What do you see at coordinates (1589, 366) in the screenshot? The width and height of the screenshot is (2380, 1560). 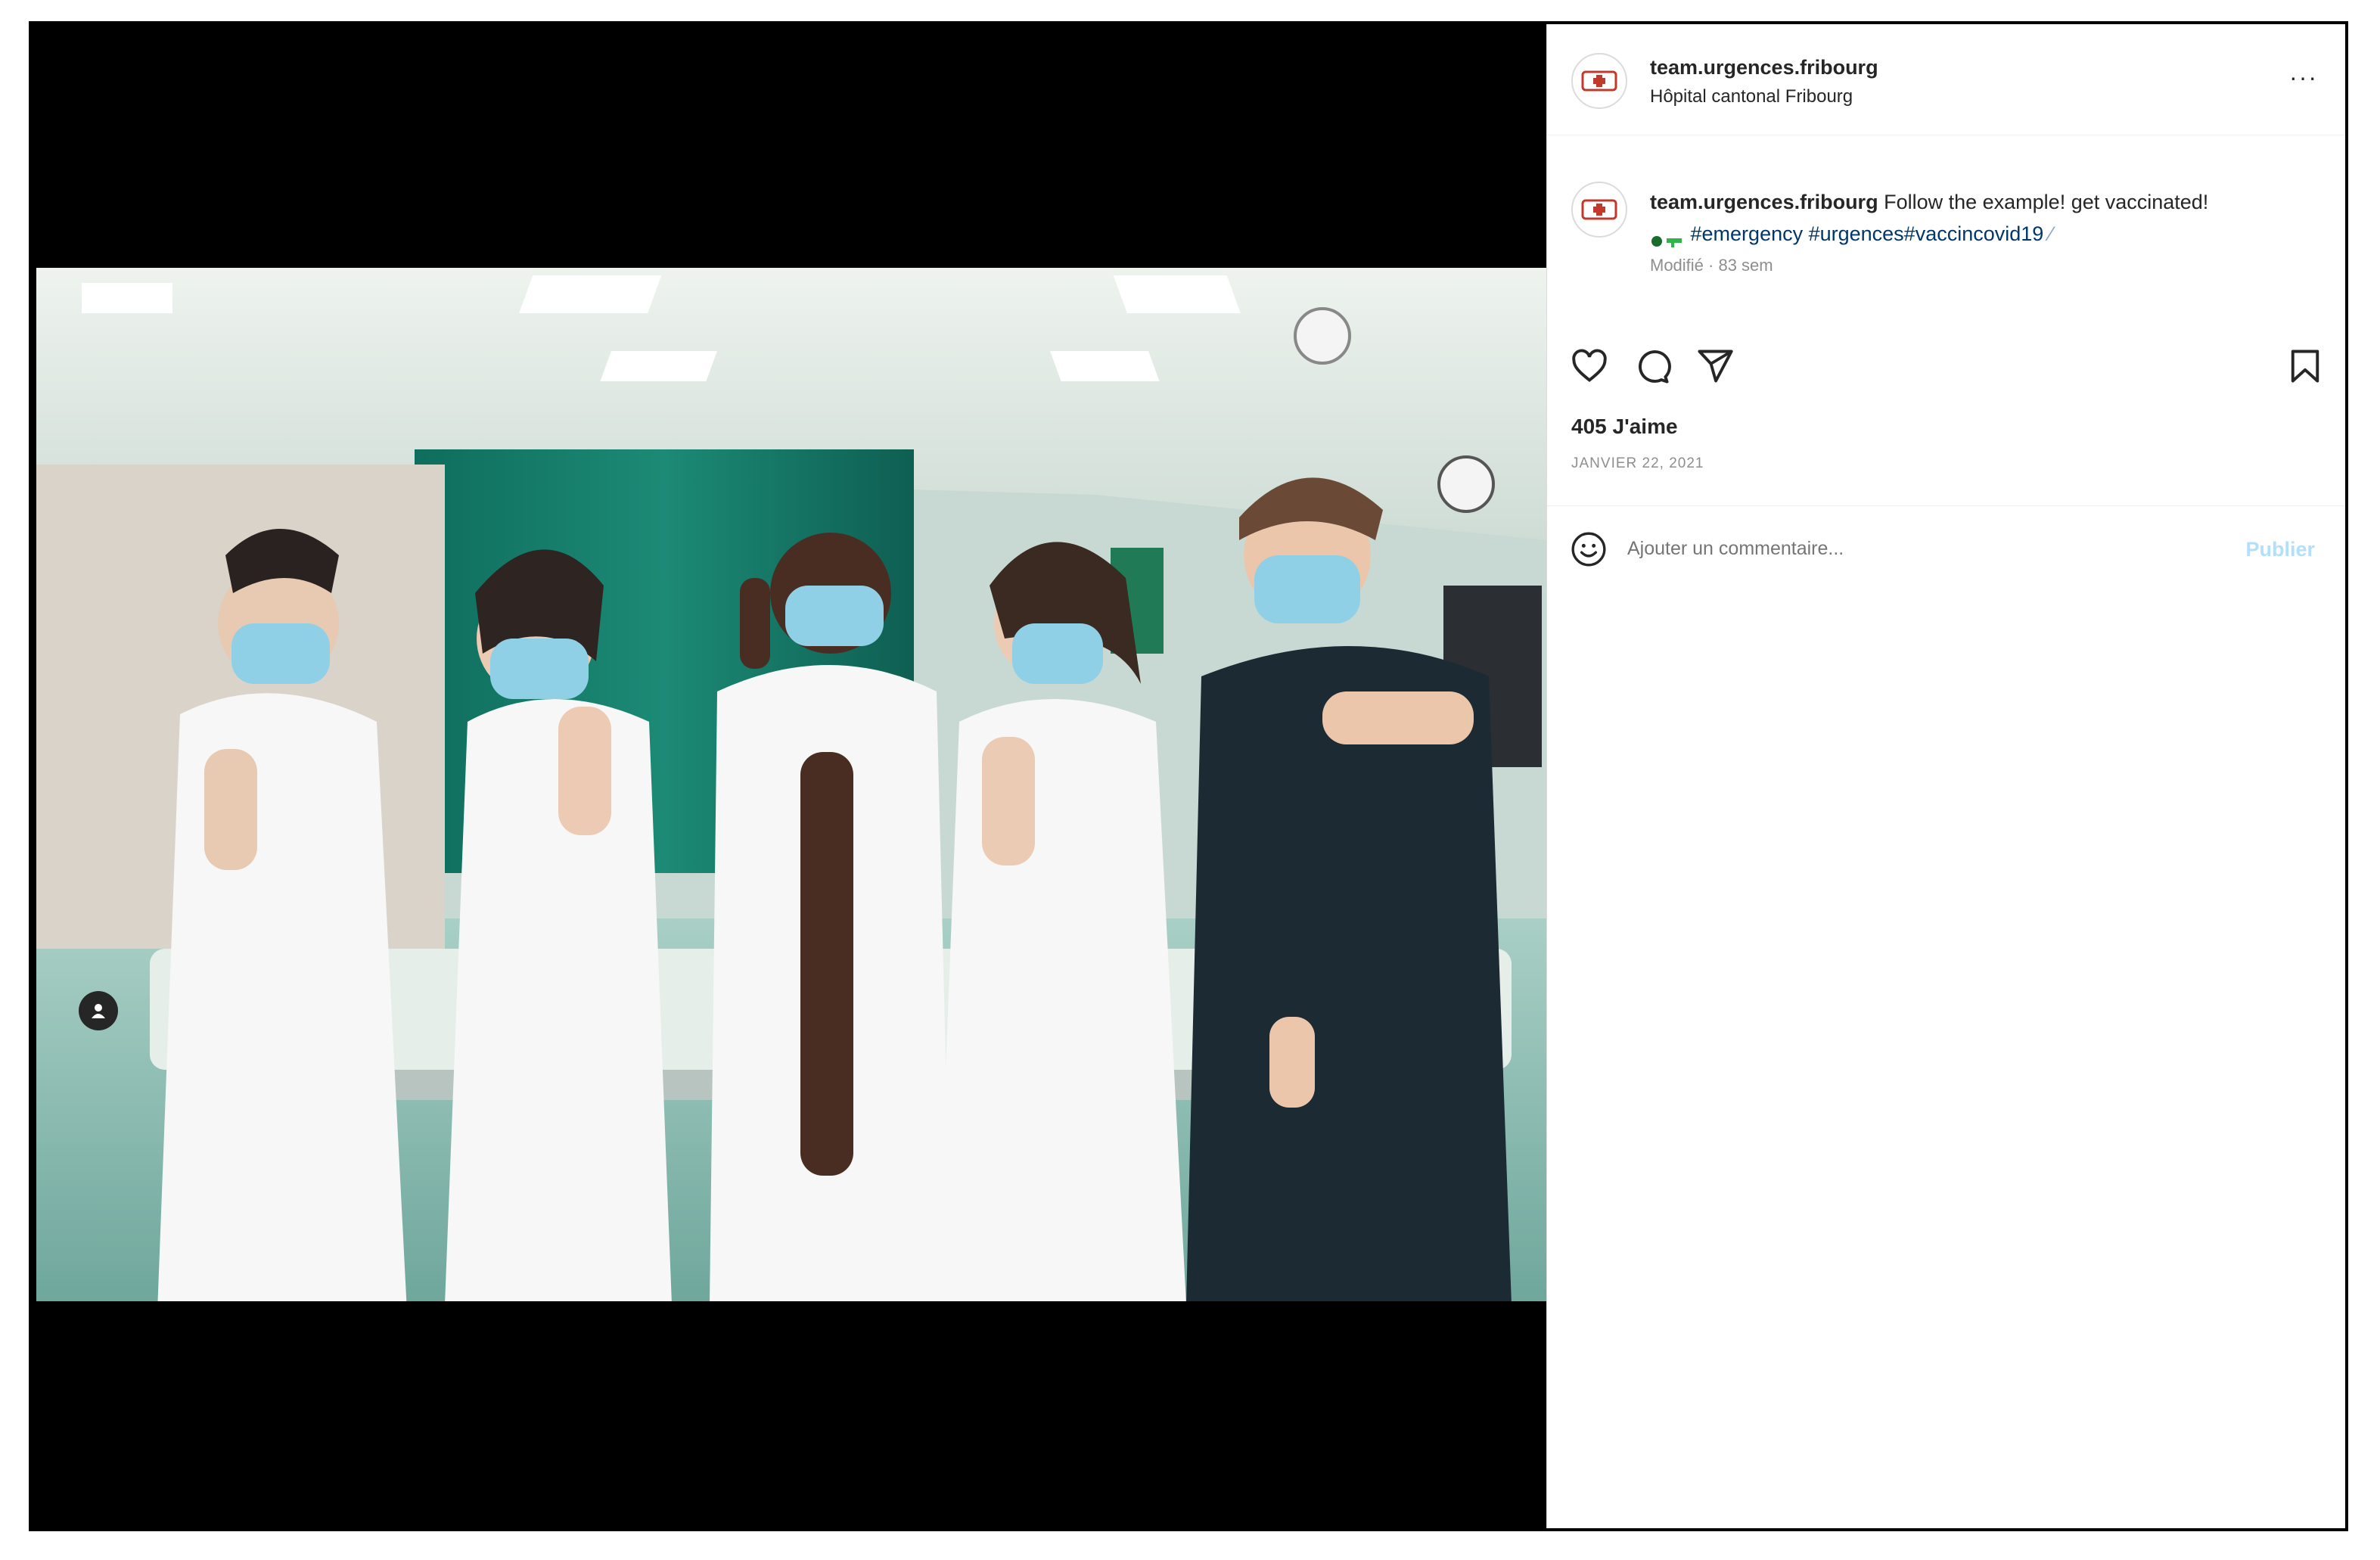 I see `heart-icon` at bounding box center [1589, 366].